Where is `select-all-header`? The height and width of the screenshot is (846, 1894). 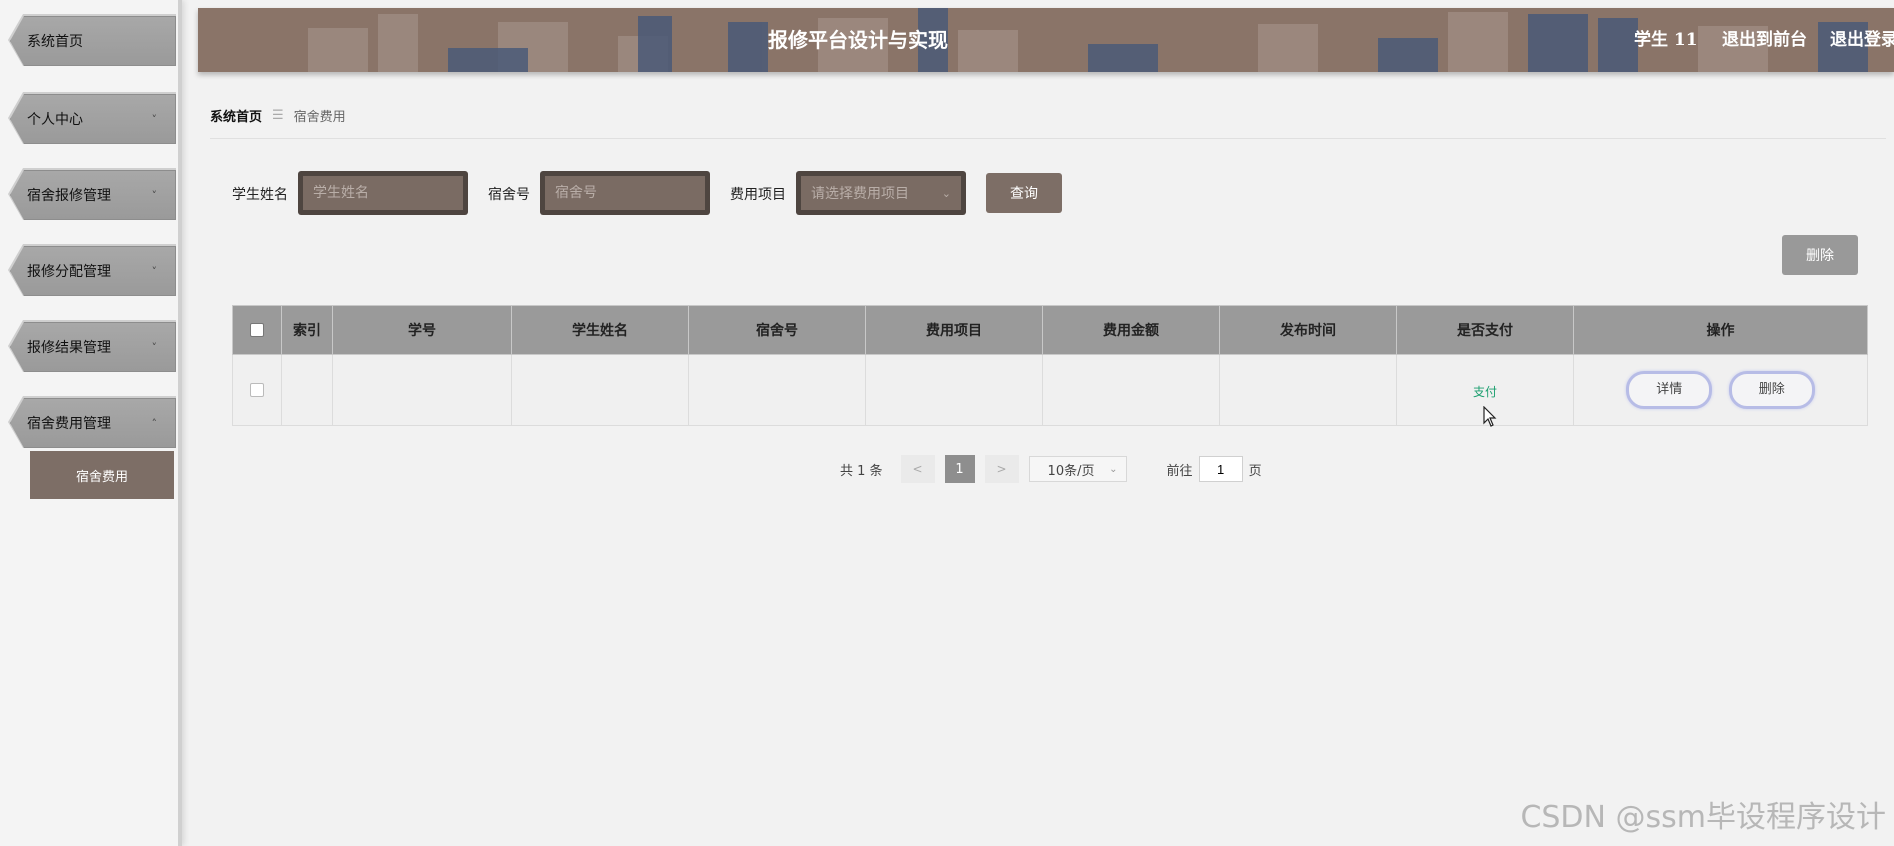
select-all-header is located at coordinates (257, 330).